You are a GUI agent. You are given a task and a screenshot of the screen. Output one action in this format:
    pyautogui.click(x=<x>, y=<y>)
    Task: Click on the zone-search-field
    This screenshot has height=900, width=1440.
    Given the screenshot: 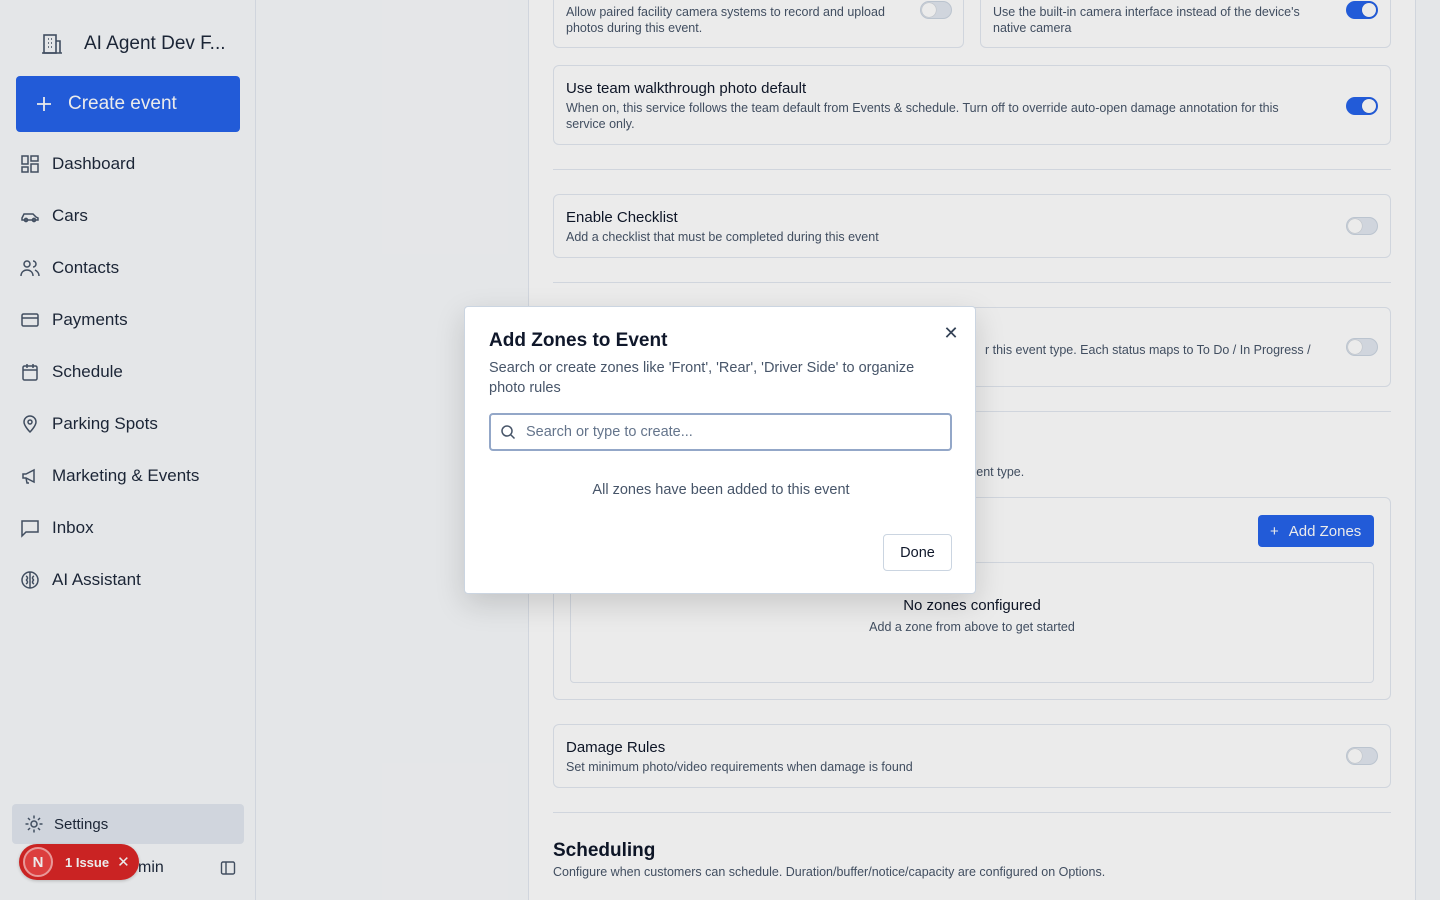 What is the action you would take?
    pyautogui.click(x=720, y=432)
    